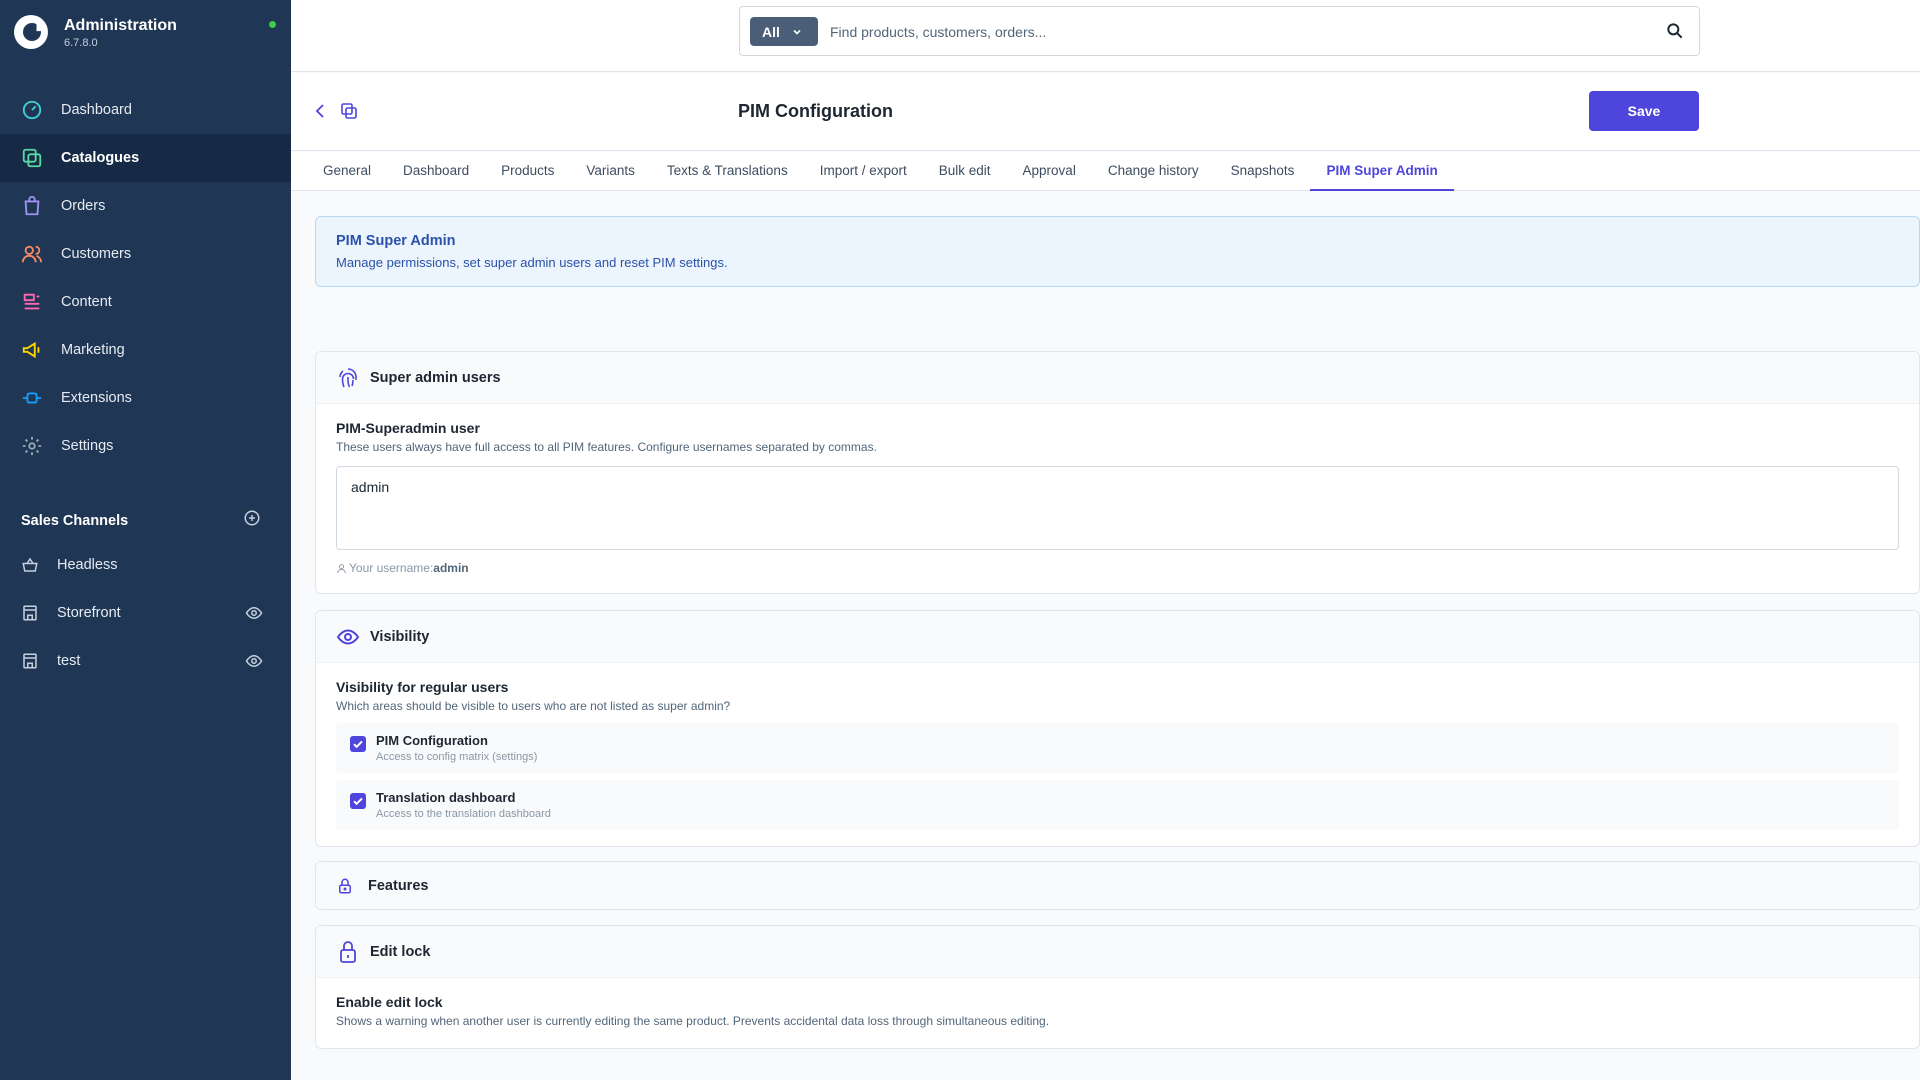 This screenshot has height=1080, width=1920. What do you see at coordinates (120, 25) in the screenshot?
I see `app-title: Administration` at bounding box center [120, 25].